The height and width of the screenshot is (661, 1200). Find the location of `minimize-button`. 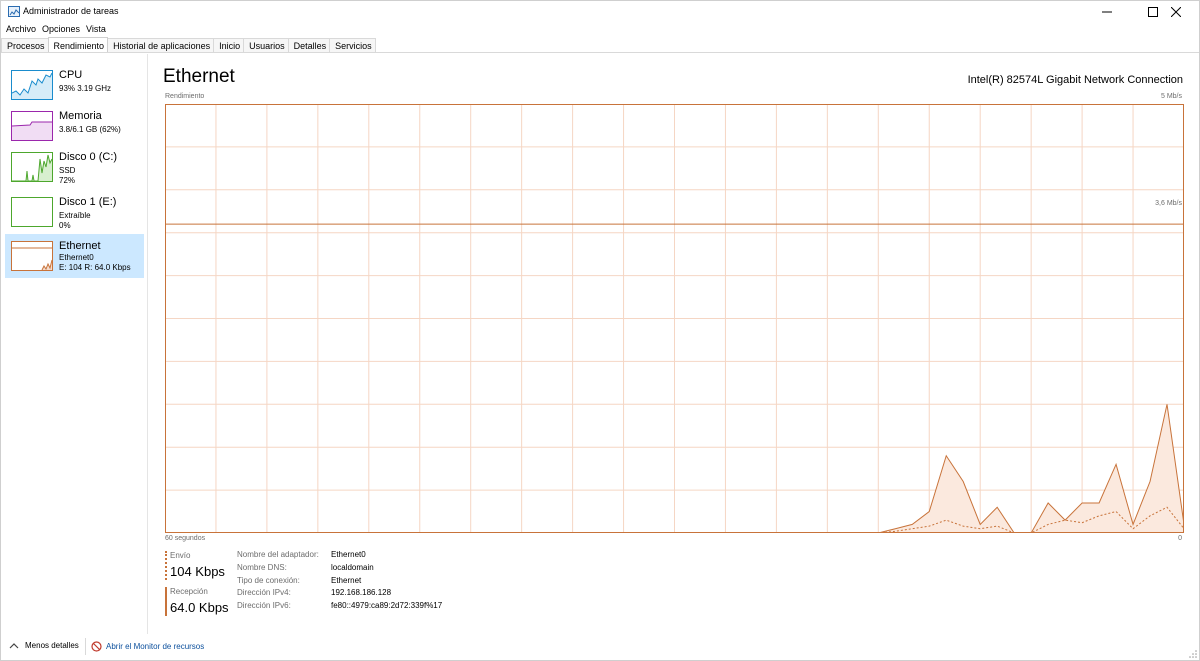

minimize-button is located at coordinates (1107, 11).